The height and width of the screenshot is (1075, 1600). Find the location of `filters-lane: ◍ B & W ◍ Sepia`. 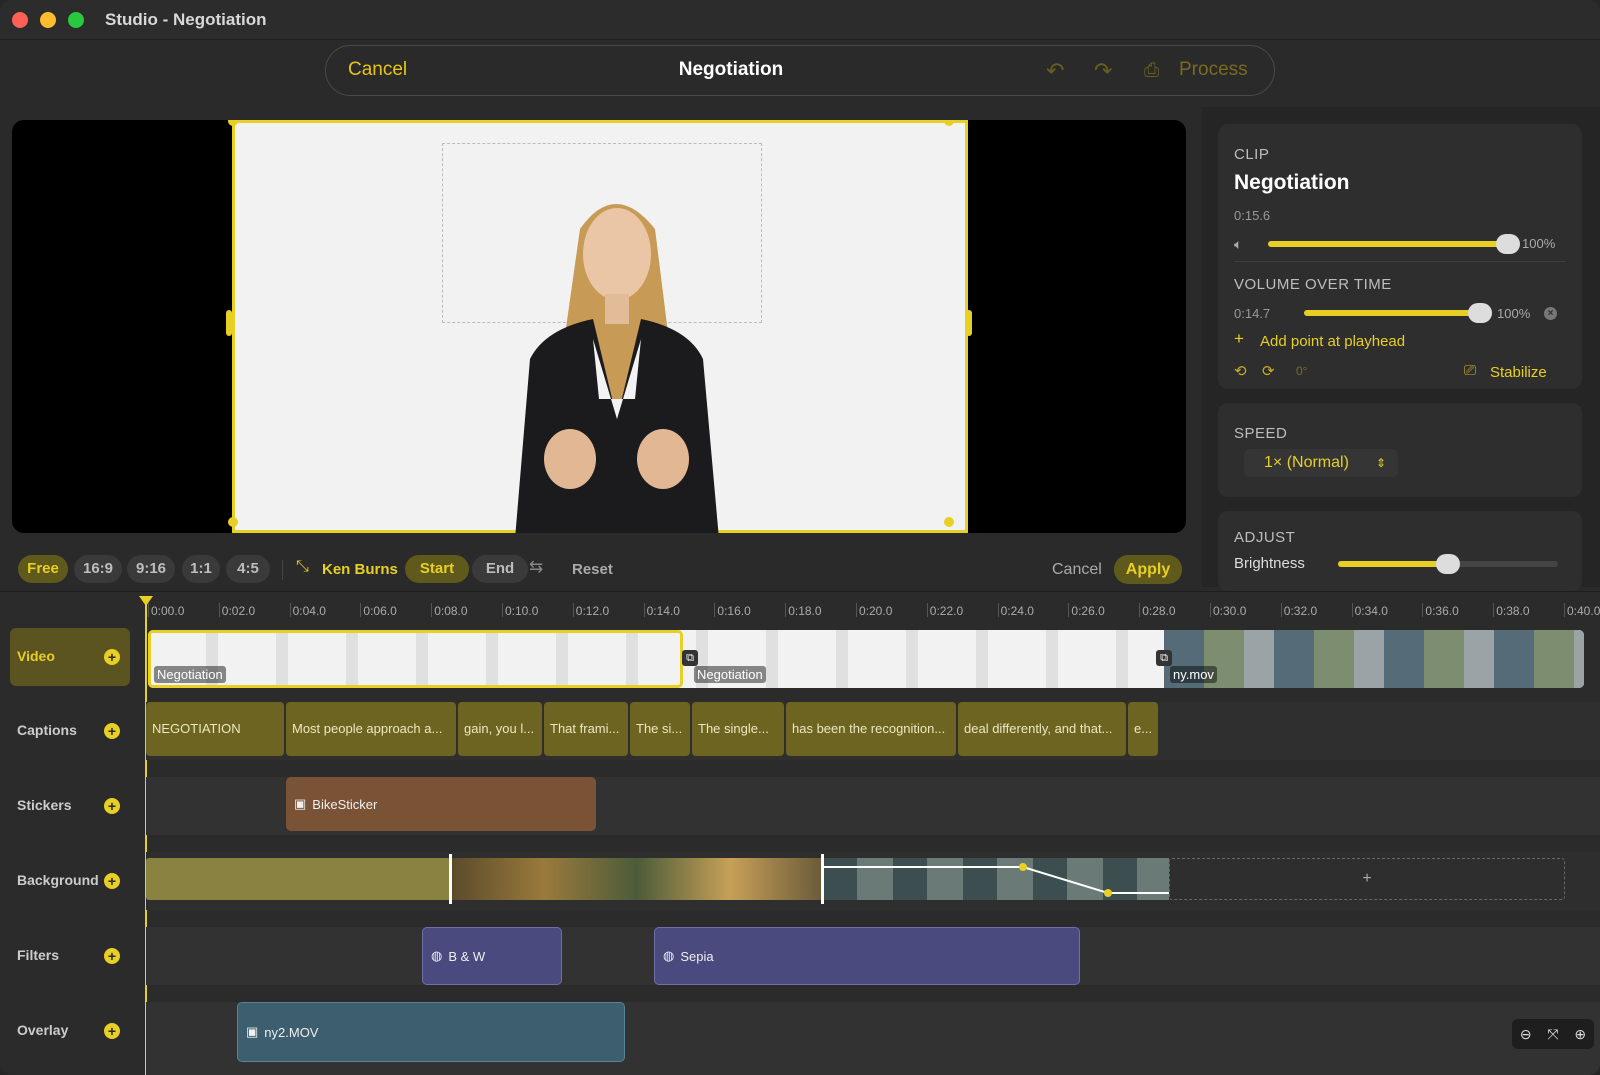

filters-lane: ◍ B & W ◍ Sepia is located at coordinates (873, 956).